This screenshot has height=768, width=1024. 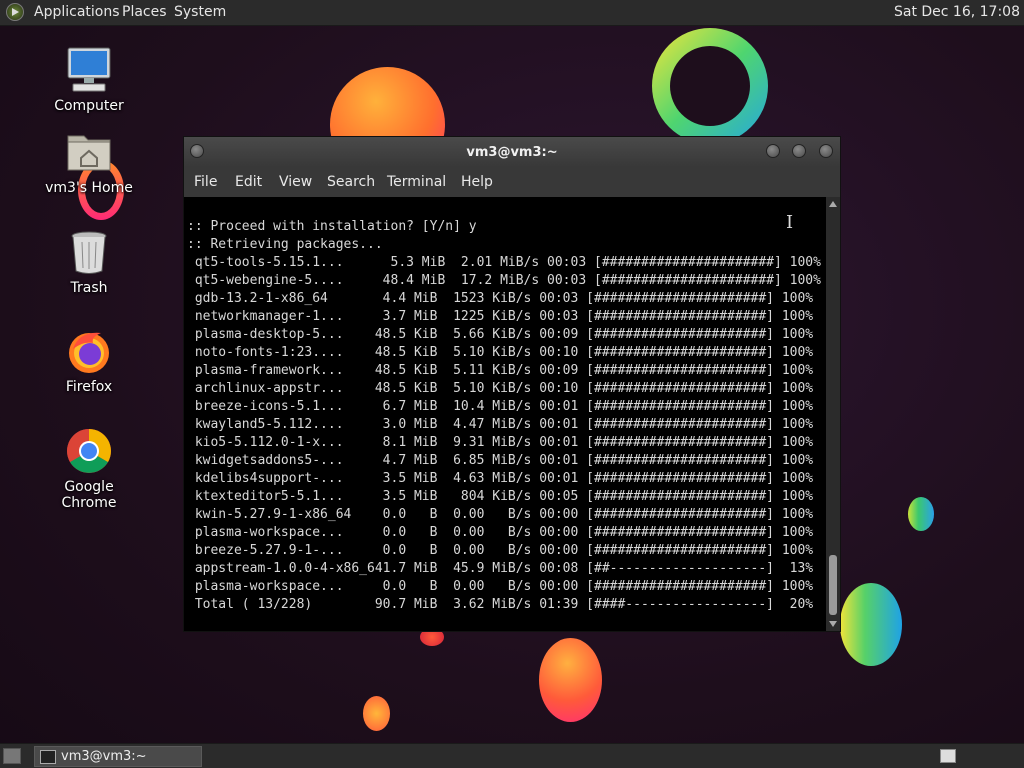 I want to click on wallpaper-small-blue, so click(x=921, y=514).